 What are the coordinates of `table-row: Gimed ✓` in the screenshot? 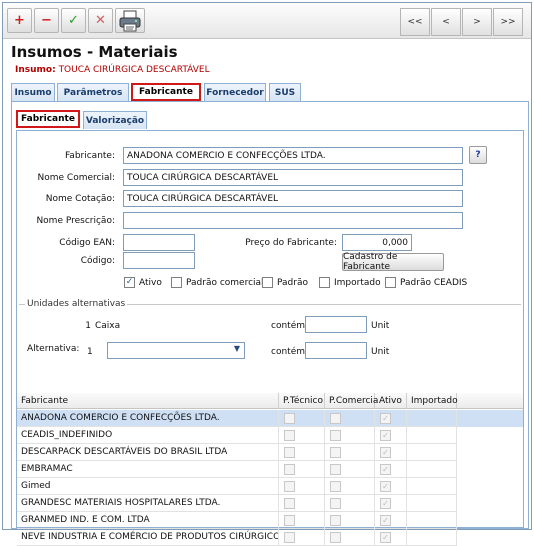 It's located at (270, 486).